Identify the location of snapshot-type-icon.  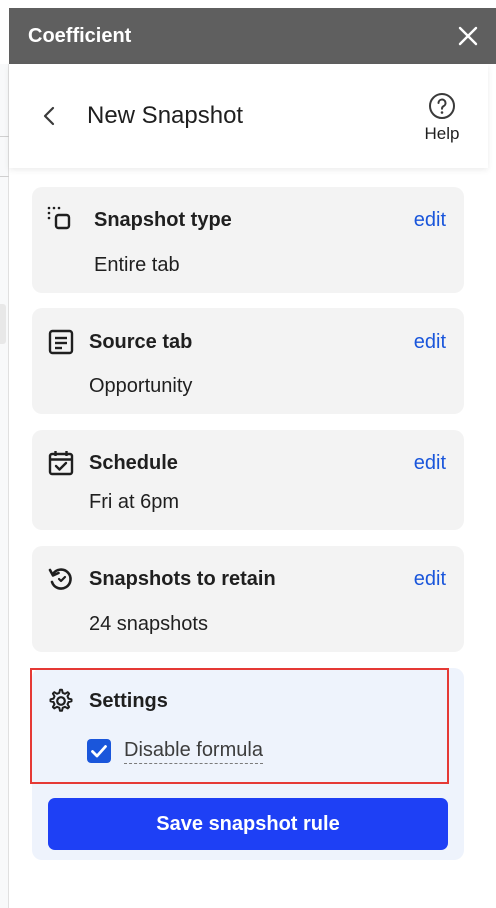
(59, 218).